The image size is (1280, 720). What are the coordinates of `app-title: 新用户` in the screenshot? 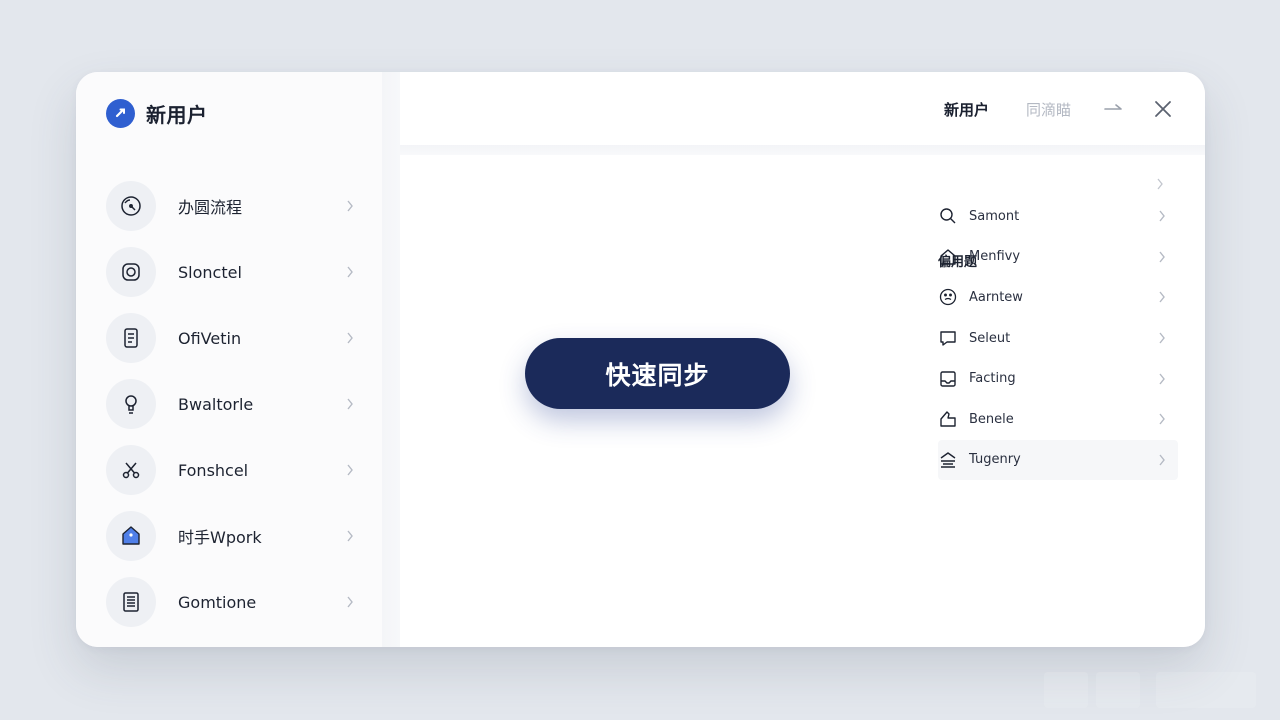 It's located at (177, 114).